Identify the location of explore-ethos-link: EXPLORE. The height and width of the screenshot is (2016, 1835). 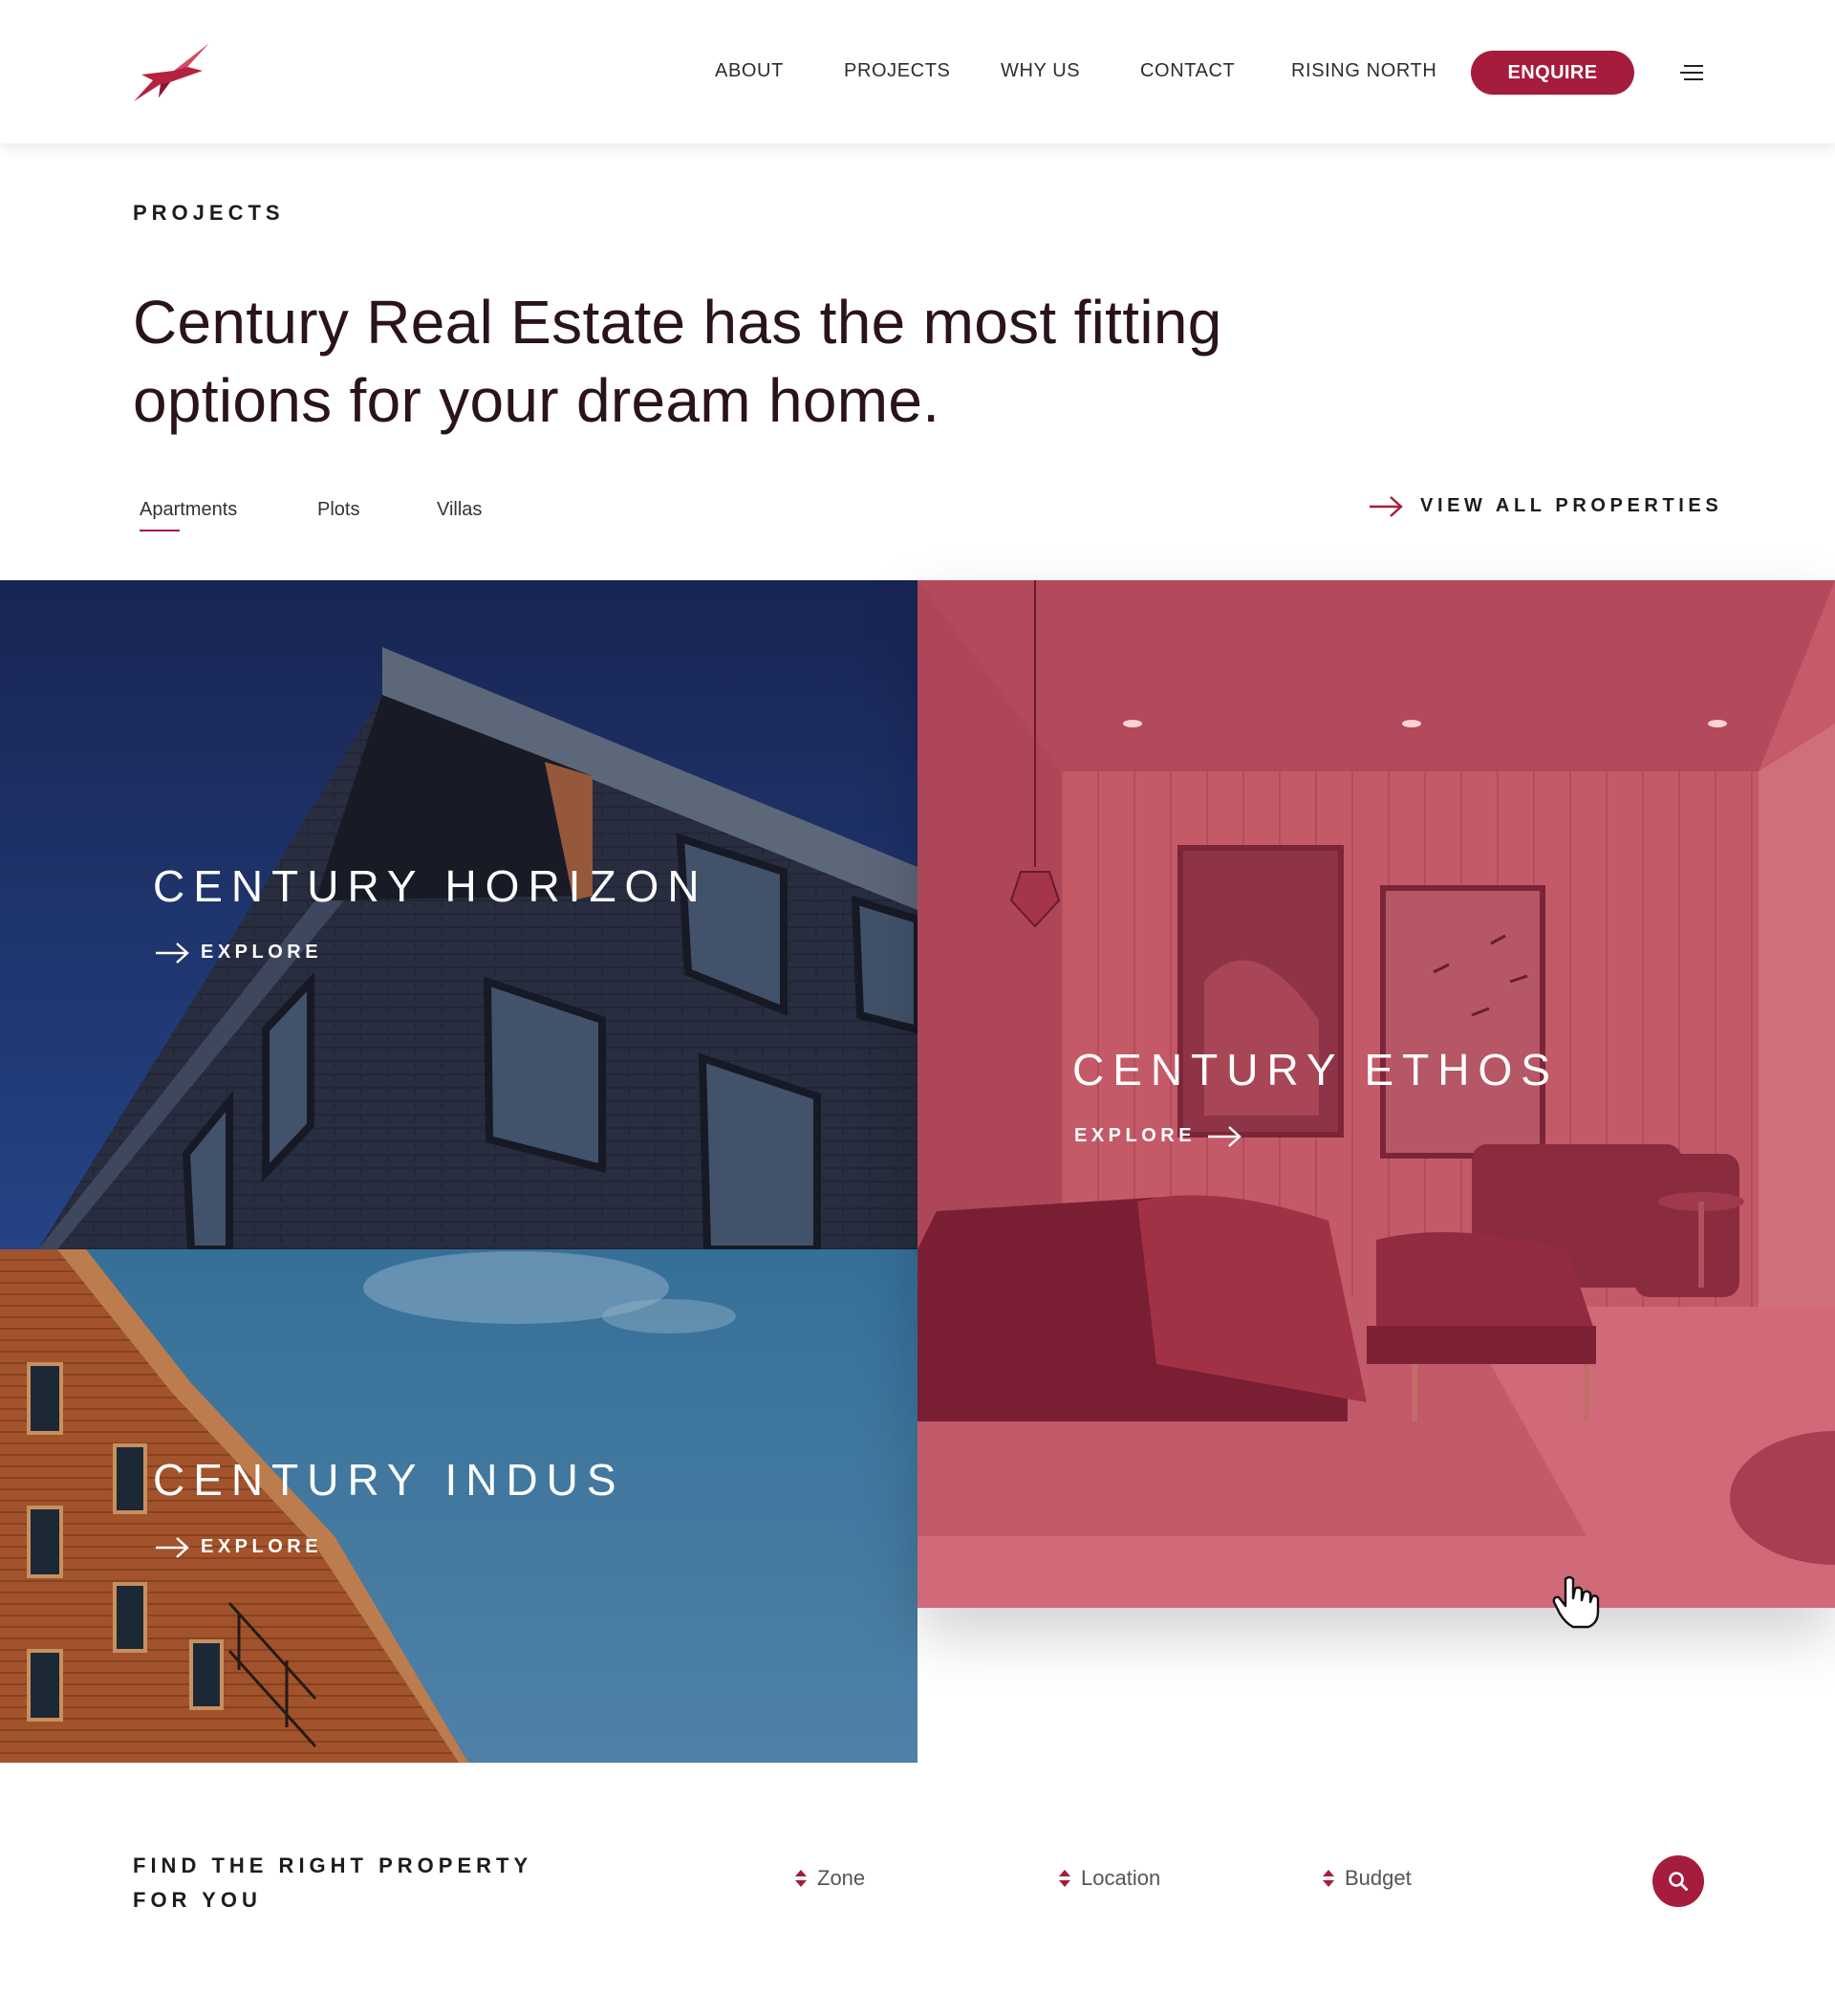
(1157, 1136).